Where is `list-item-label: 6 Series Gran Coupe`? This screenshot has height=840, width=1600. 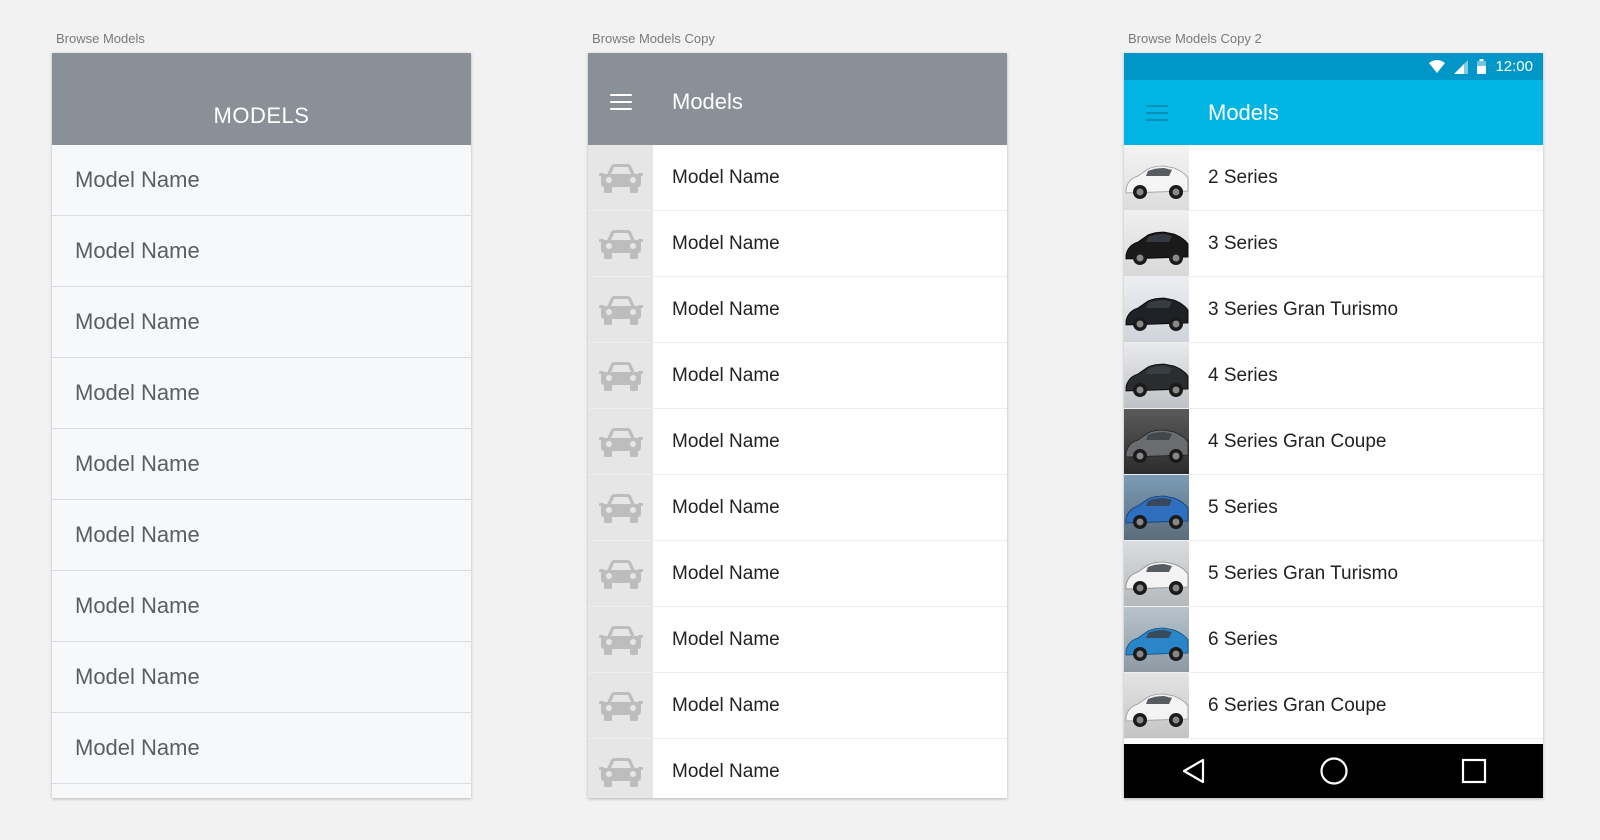 list-item-label: 6 Series Gran Coupe is located at coordinates (1297, 705).